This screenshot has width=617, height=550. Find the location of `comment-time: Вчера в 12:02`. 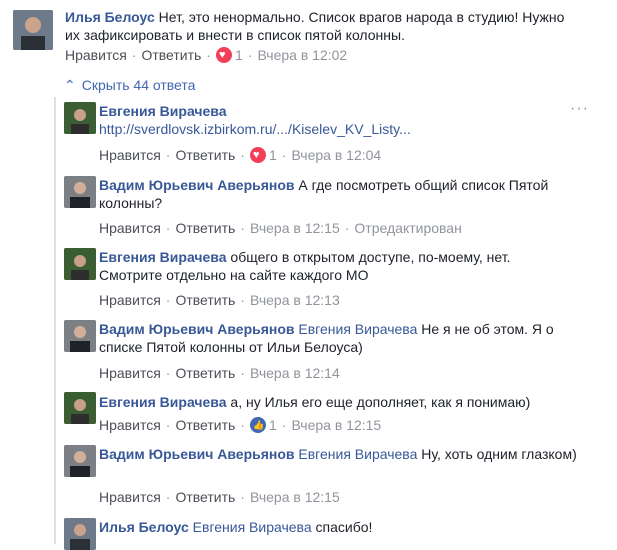

comment-time: Вчера в 12:02 is located at coordinates (302, 55).